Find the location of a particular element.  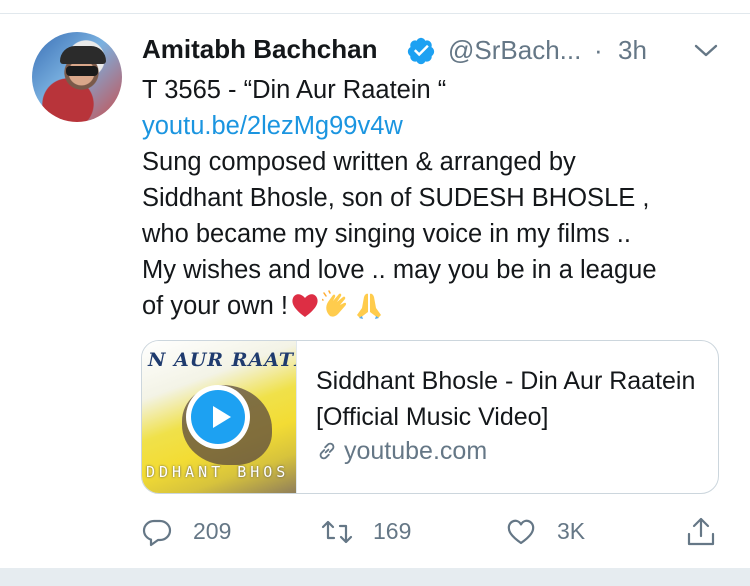

play-button is located at coordinates (218, 417).